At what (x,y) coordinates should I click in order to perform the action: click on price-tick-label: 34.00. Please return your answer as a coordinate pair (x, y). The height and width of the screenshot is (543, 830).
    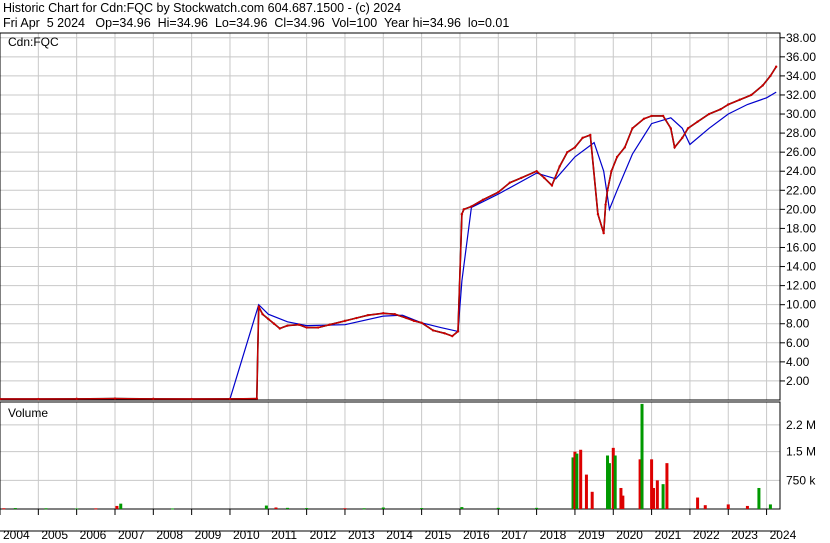
    Looking at the image, I should click on (801, 76).